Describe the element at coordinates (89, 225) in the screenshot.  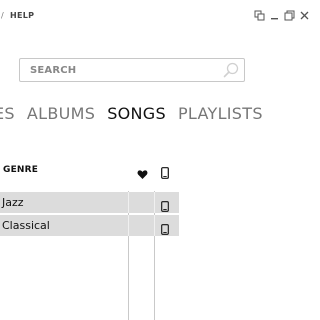
I see `table-row: Classical` at that location.